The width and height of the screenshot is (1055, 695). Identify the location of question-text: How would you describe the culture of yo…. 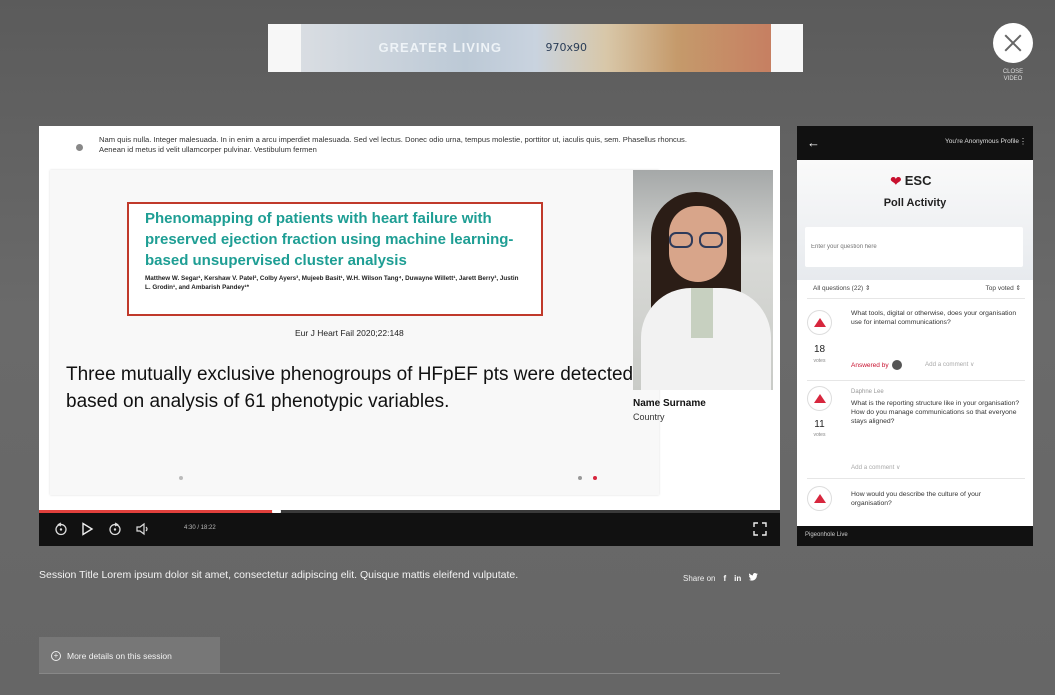
(916, 499).